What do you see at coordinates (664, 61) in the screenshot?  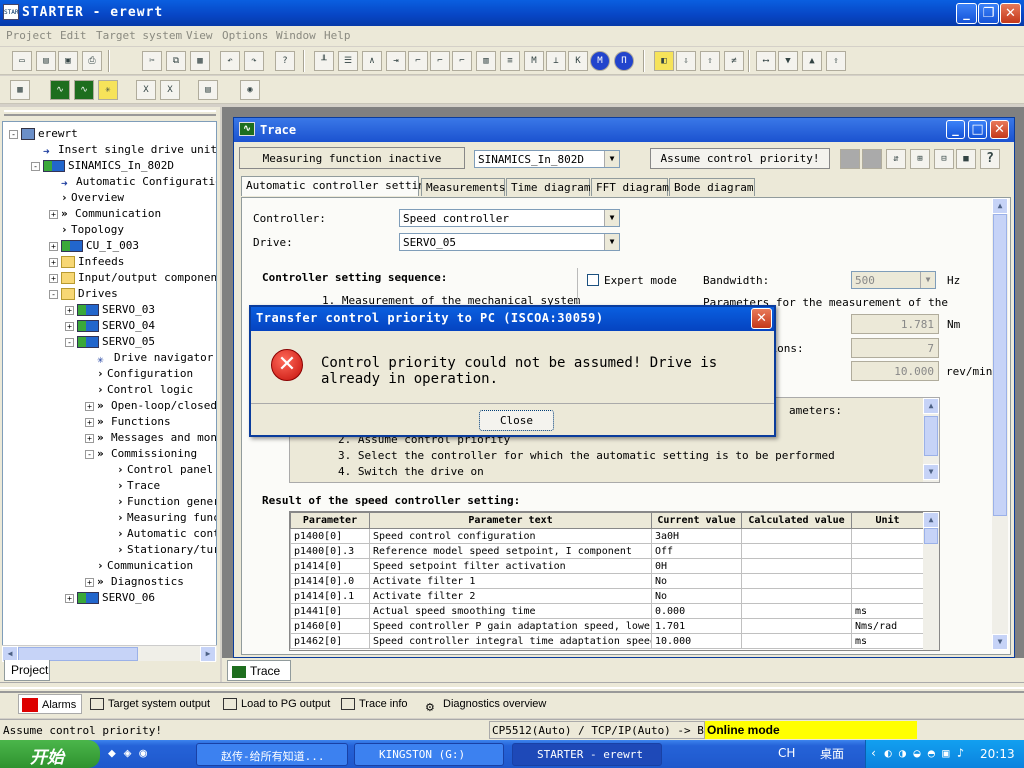 I see `online-icon: ◧` at bounding box center [664, 61].